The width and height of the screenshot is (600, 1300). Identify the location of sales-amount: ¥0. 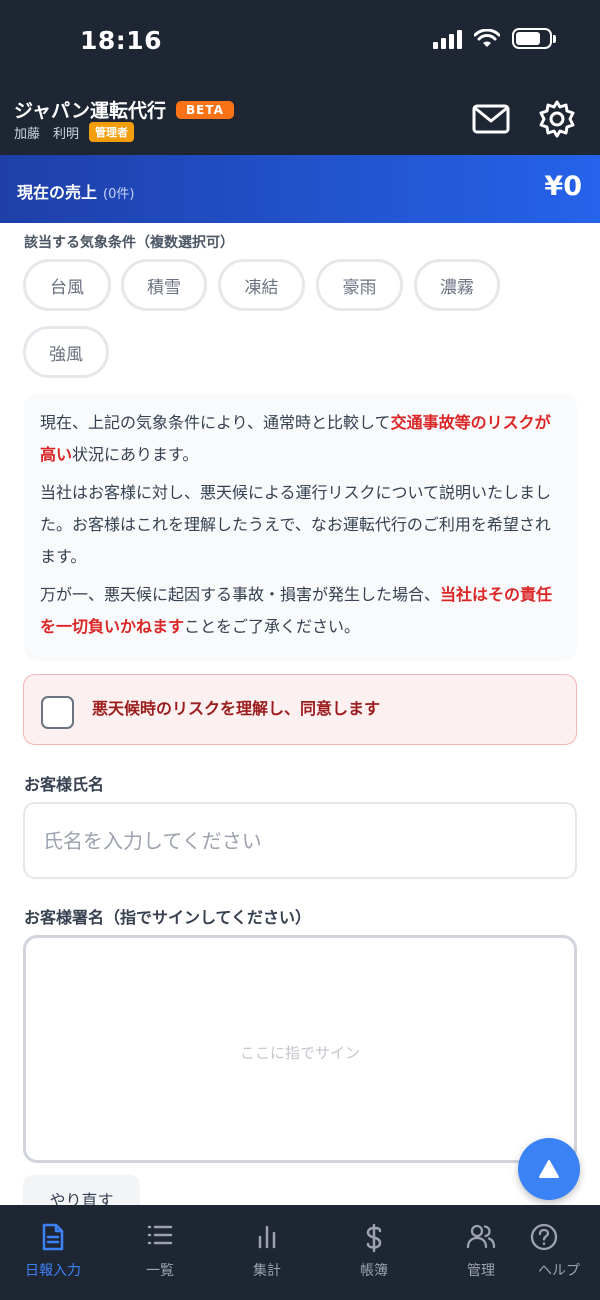
(563, 186).